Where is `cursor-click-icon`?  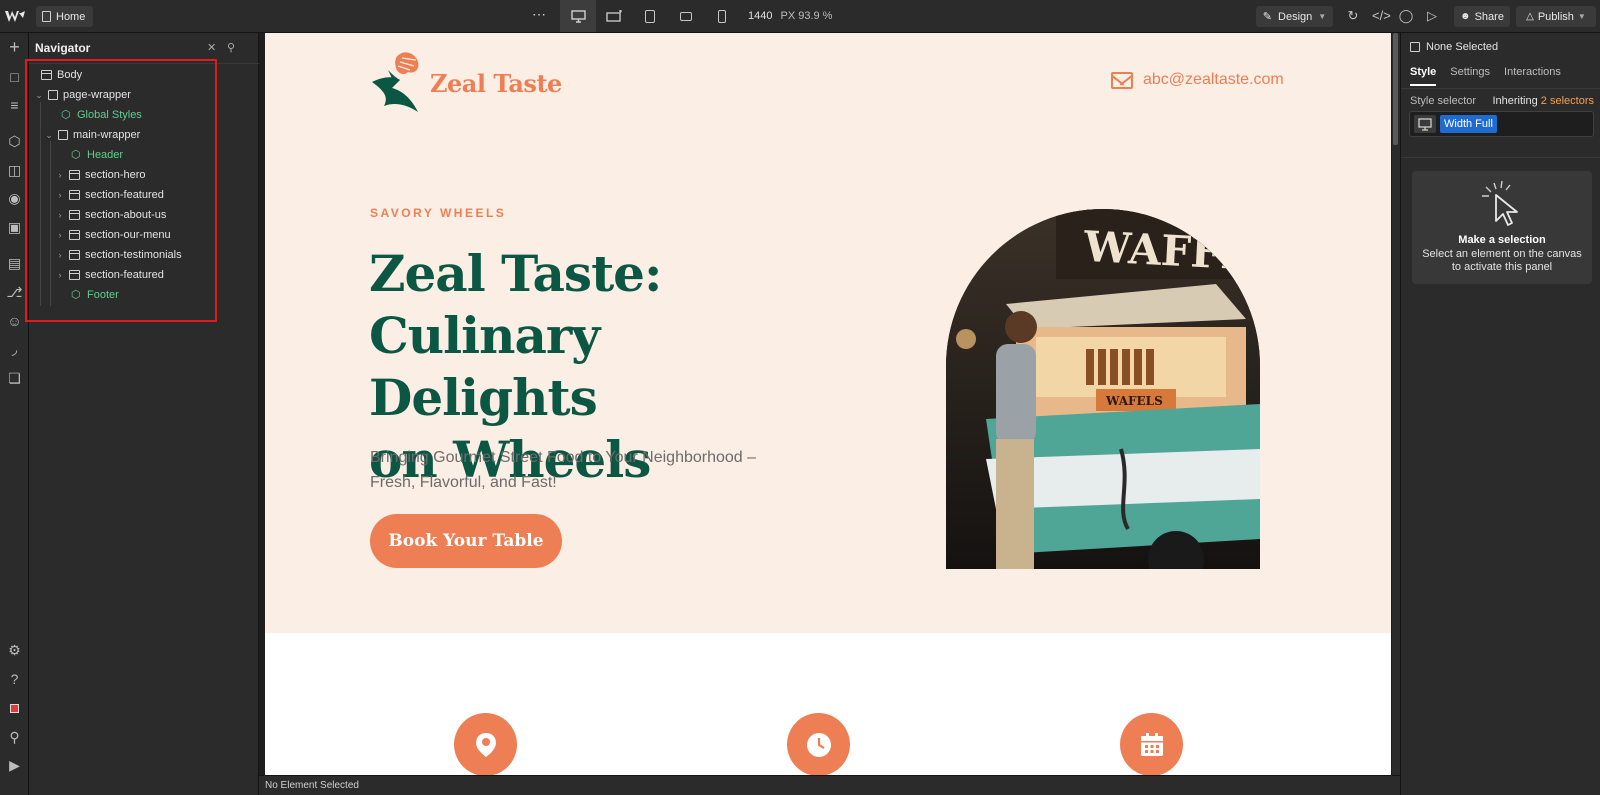 cursor-click-icon is located at coordinates (1500, 203).